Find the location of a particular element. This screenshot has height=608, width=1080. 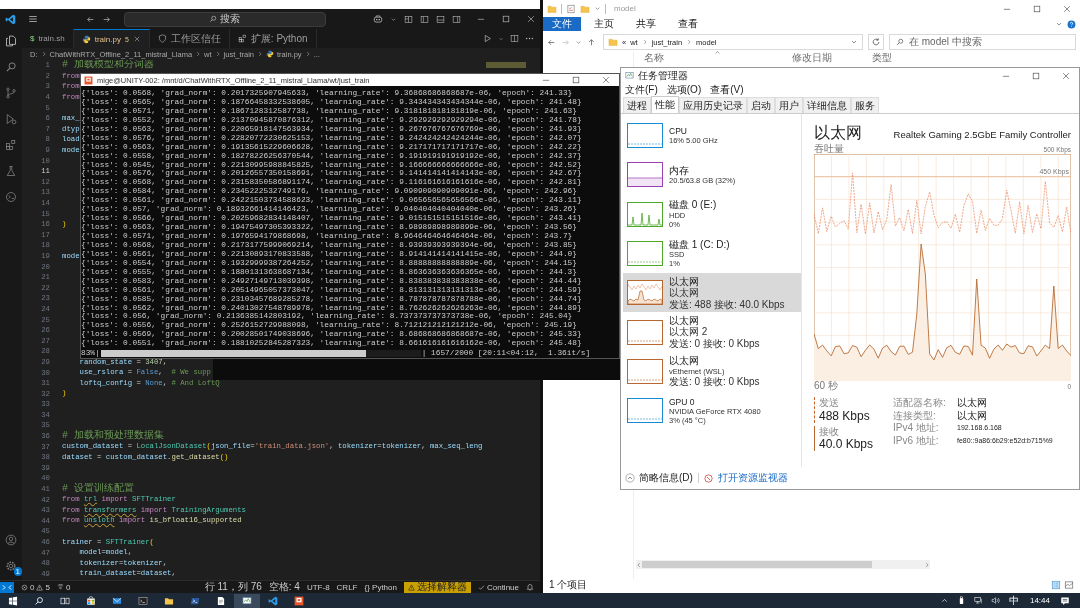

tab: 服务 is located at coordinates (865, 104).